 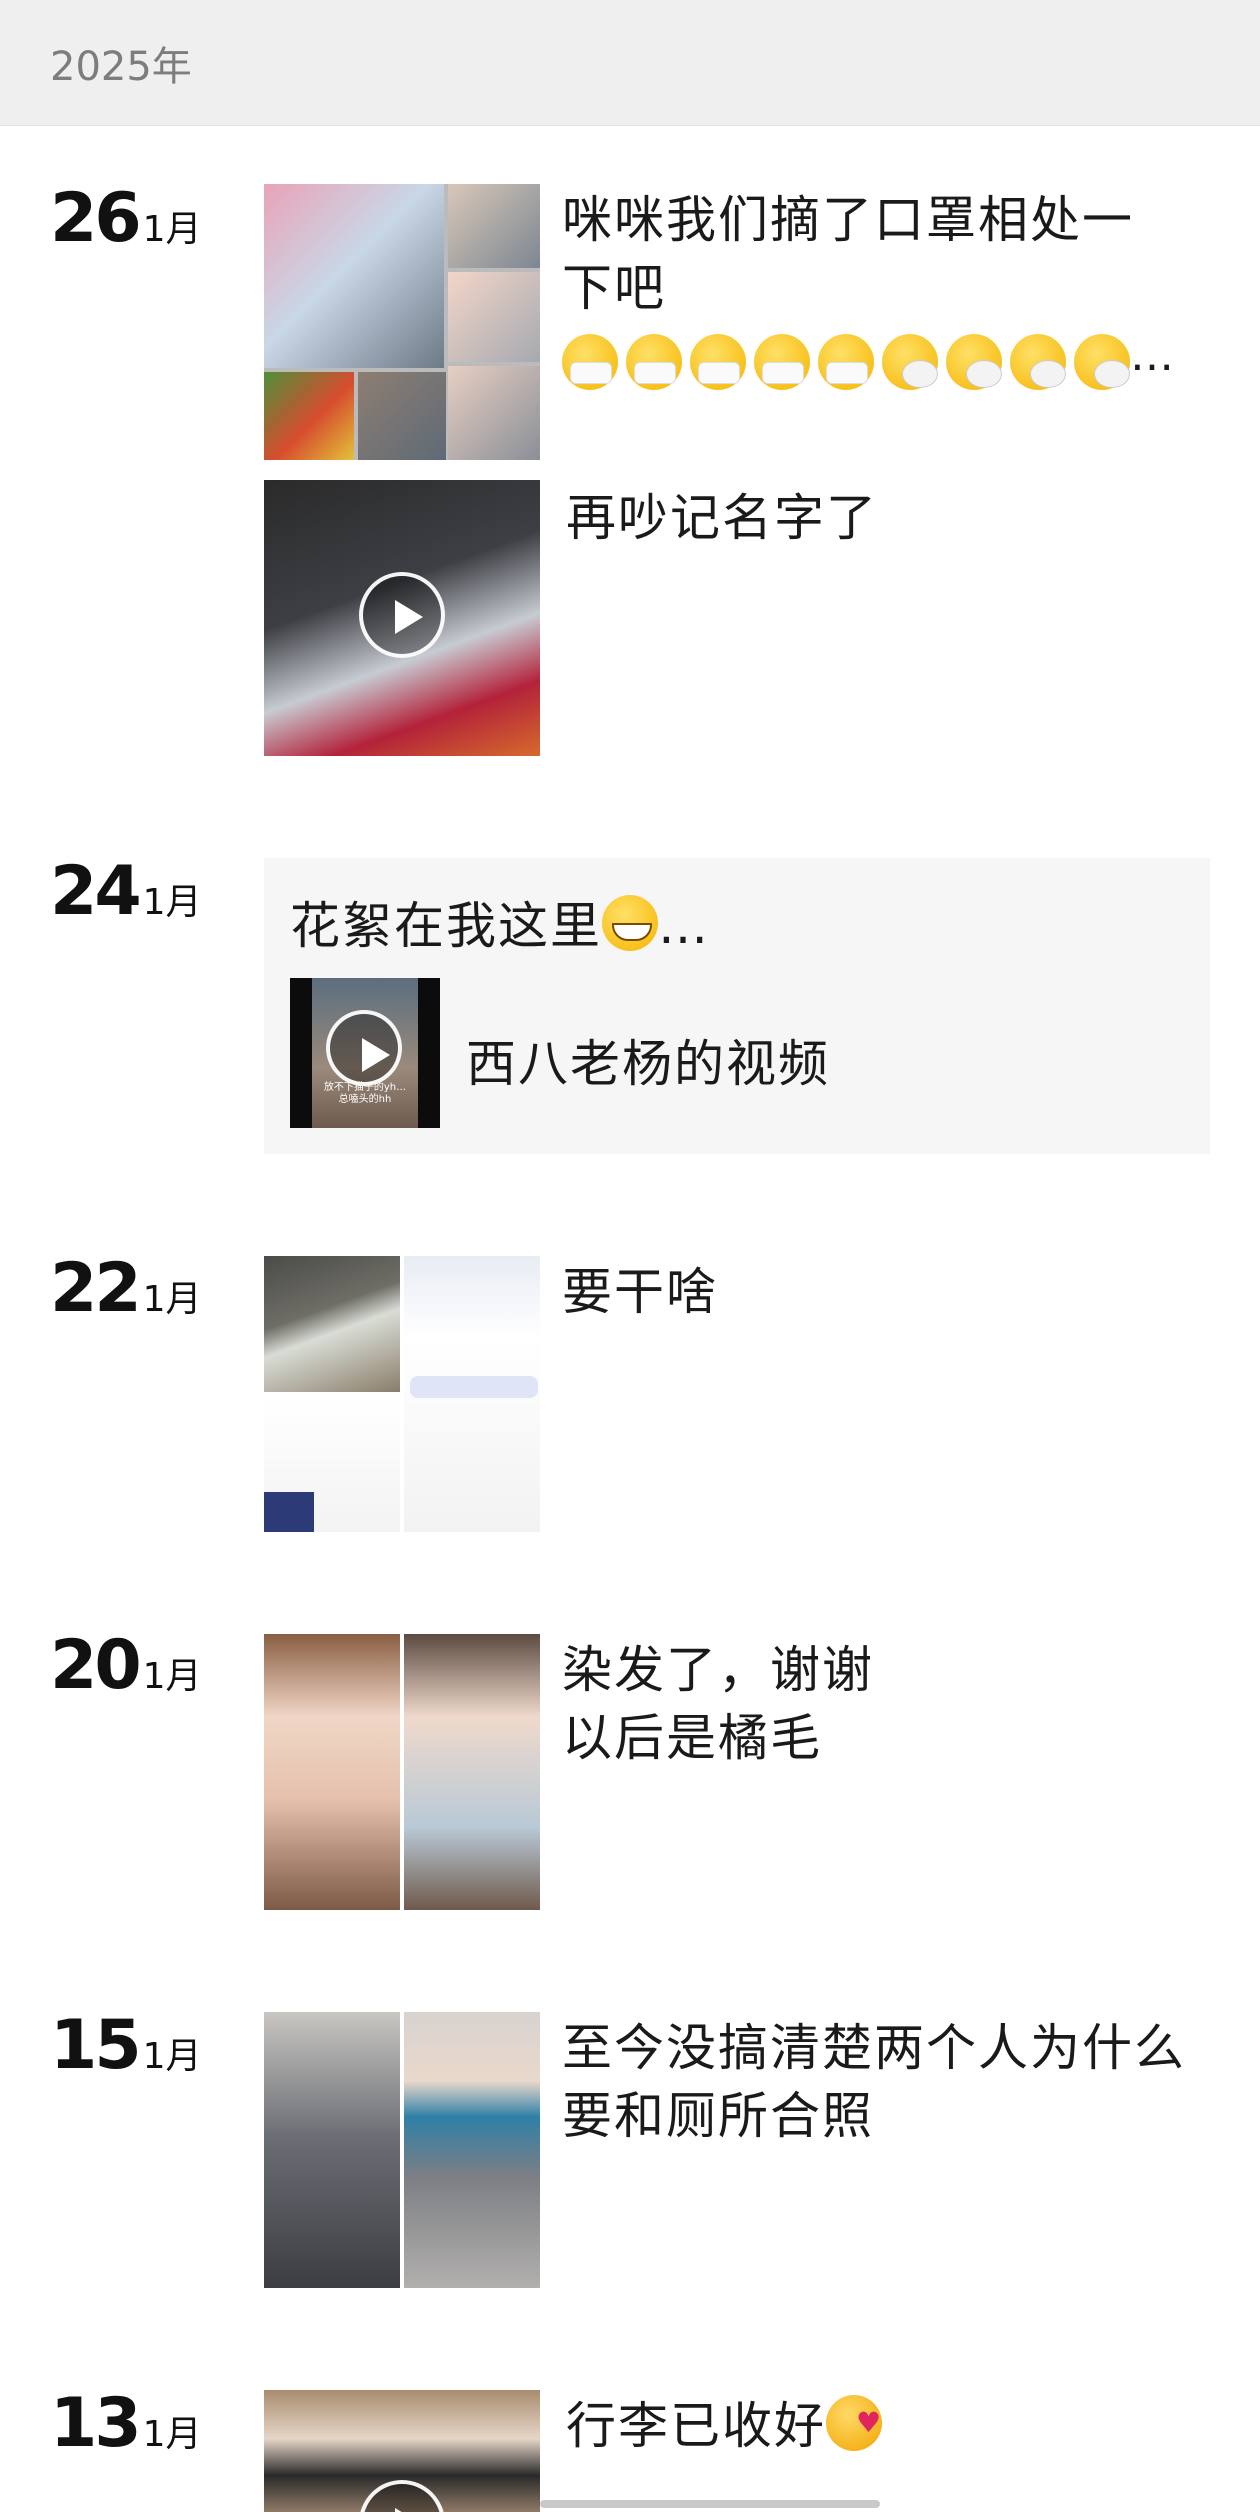 What do you see at coordinates (96, 1665) in the screenshot?
I see `date-day: 20` at bounding box center [96, 1665].